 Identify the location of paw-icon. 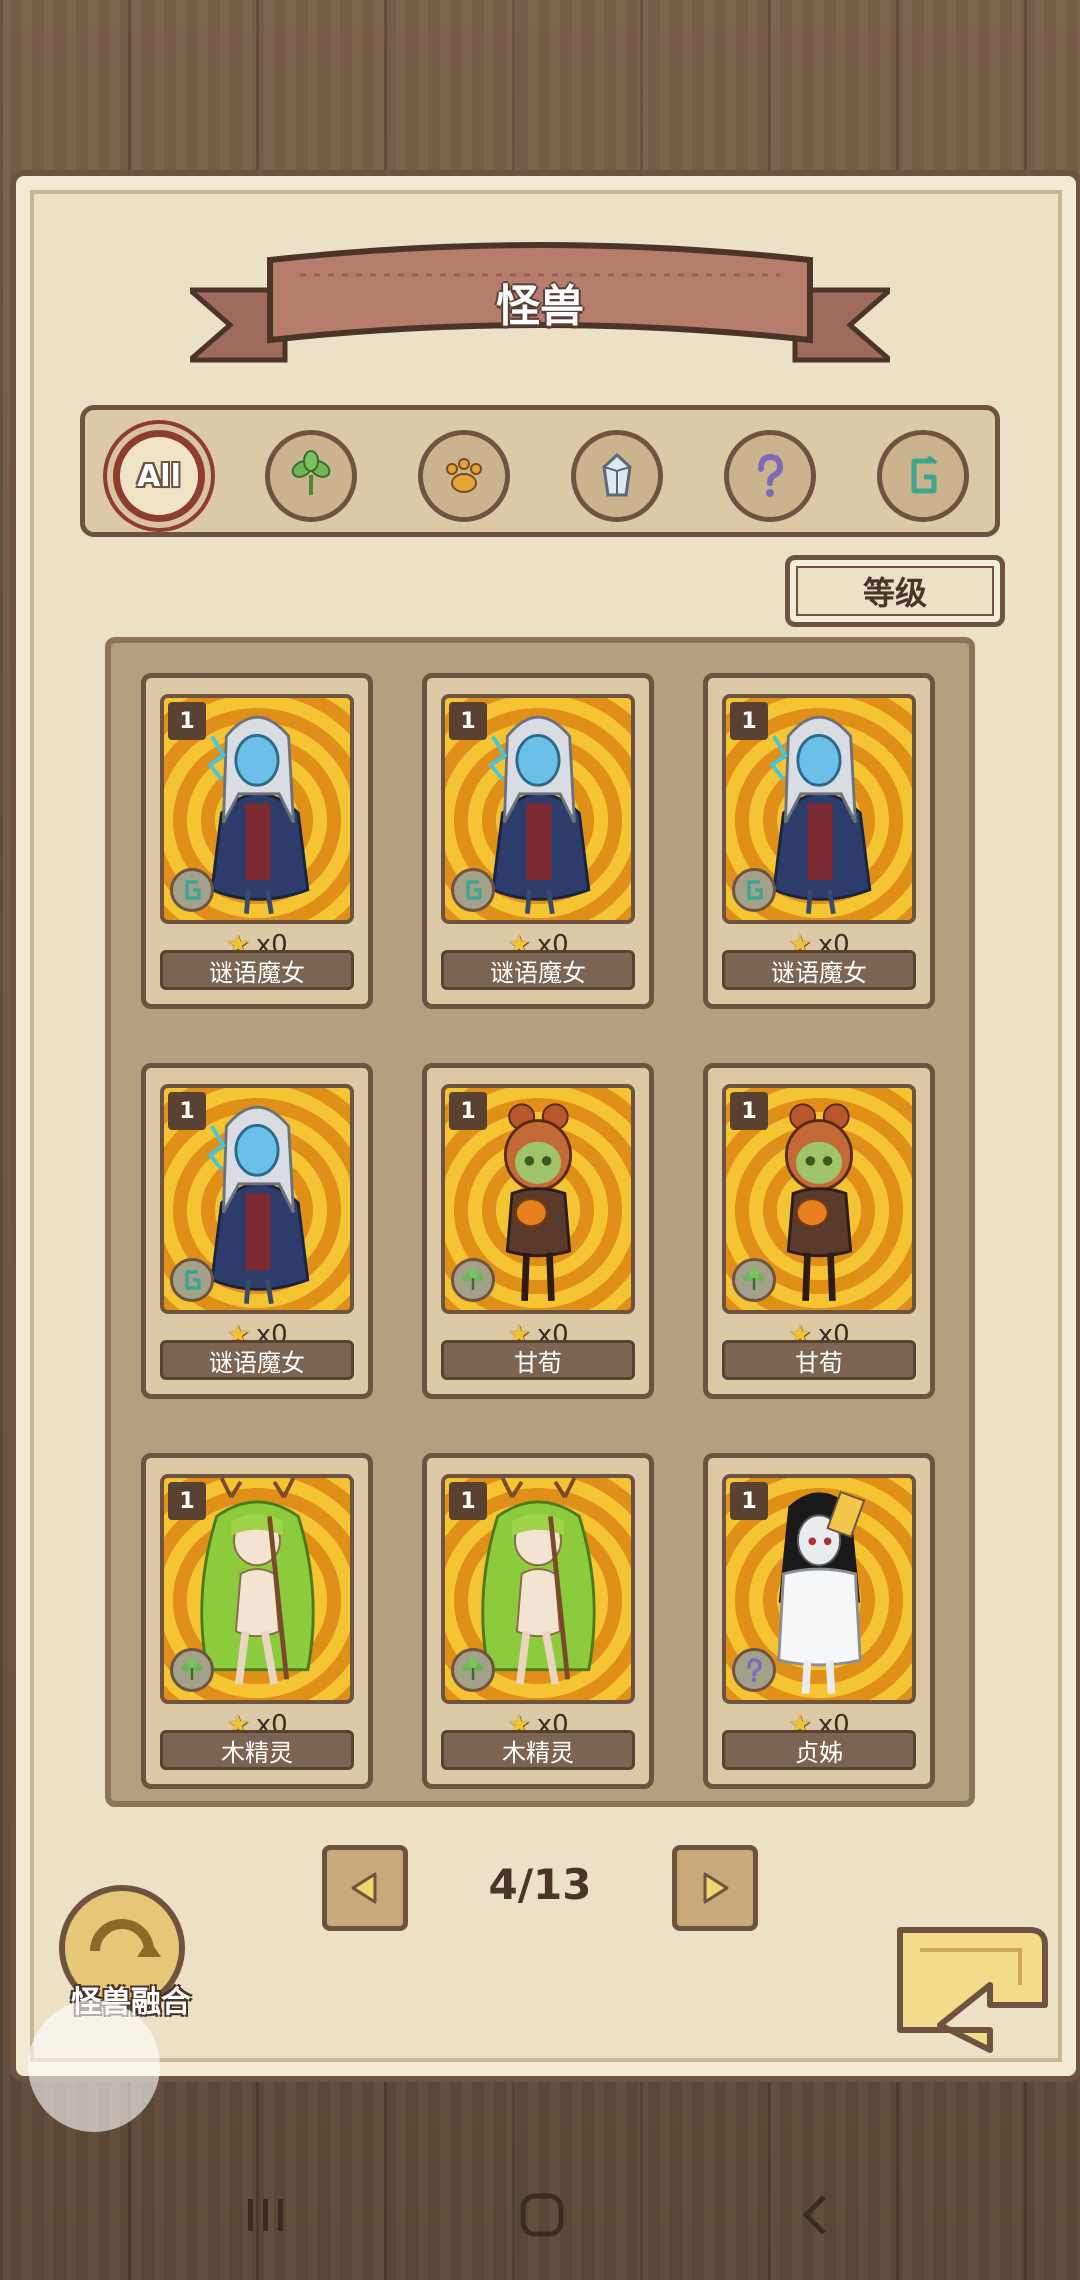
(464, 475).